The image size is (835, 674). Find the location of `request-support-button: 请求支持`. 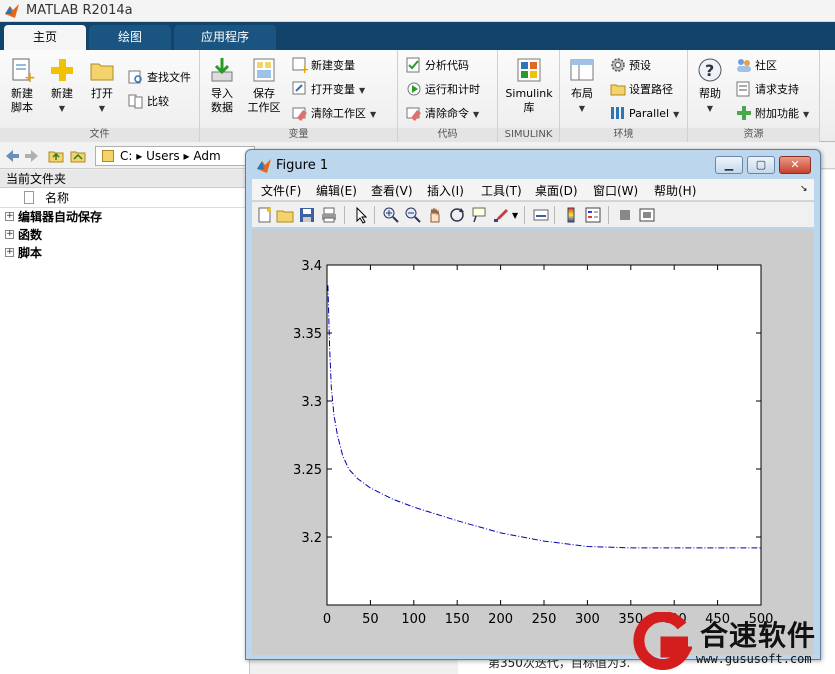

request-support-button: 请求支持 is located at coordinates (767, 90).